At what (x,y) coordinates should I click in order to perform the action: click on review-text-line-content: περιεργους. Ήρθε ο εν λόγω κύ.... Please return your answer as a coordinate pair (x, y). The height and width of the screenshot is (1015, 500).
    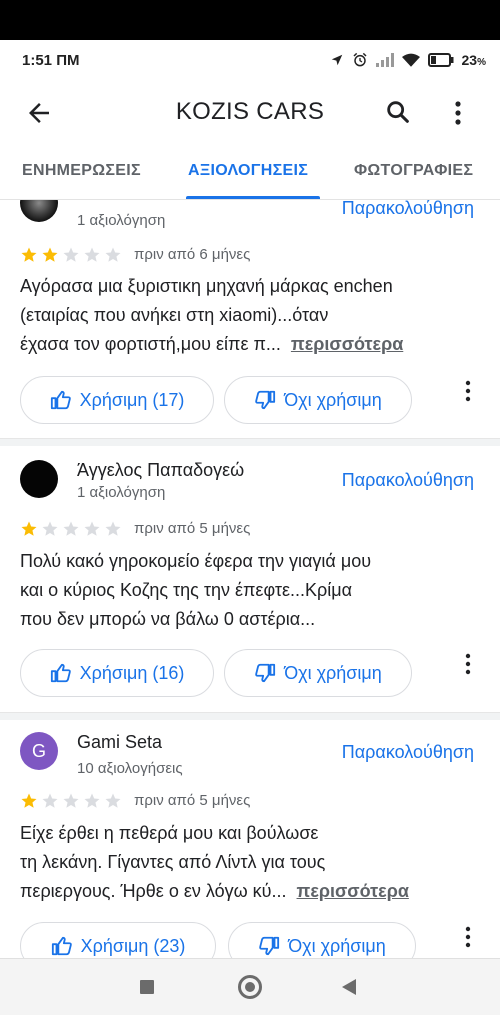
    Looking at the image, I should click on (153, 891).